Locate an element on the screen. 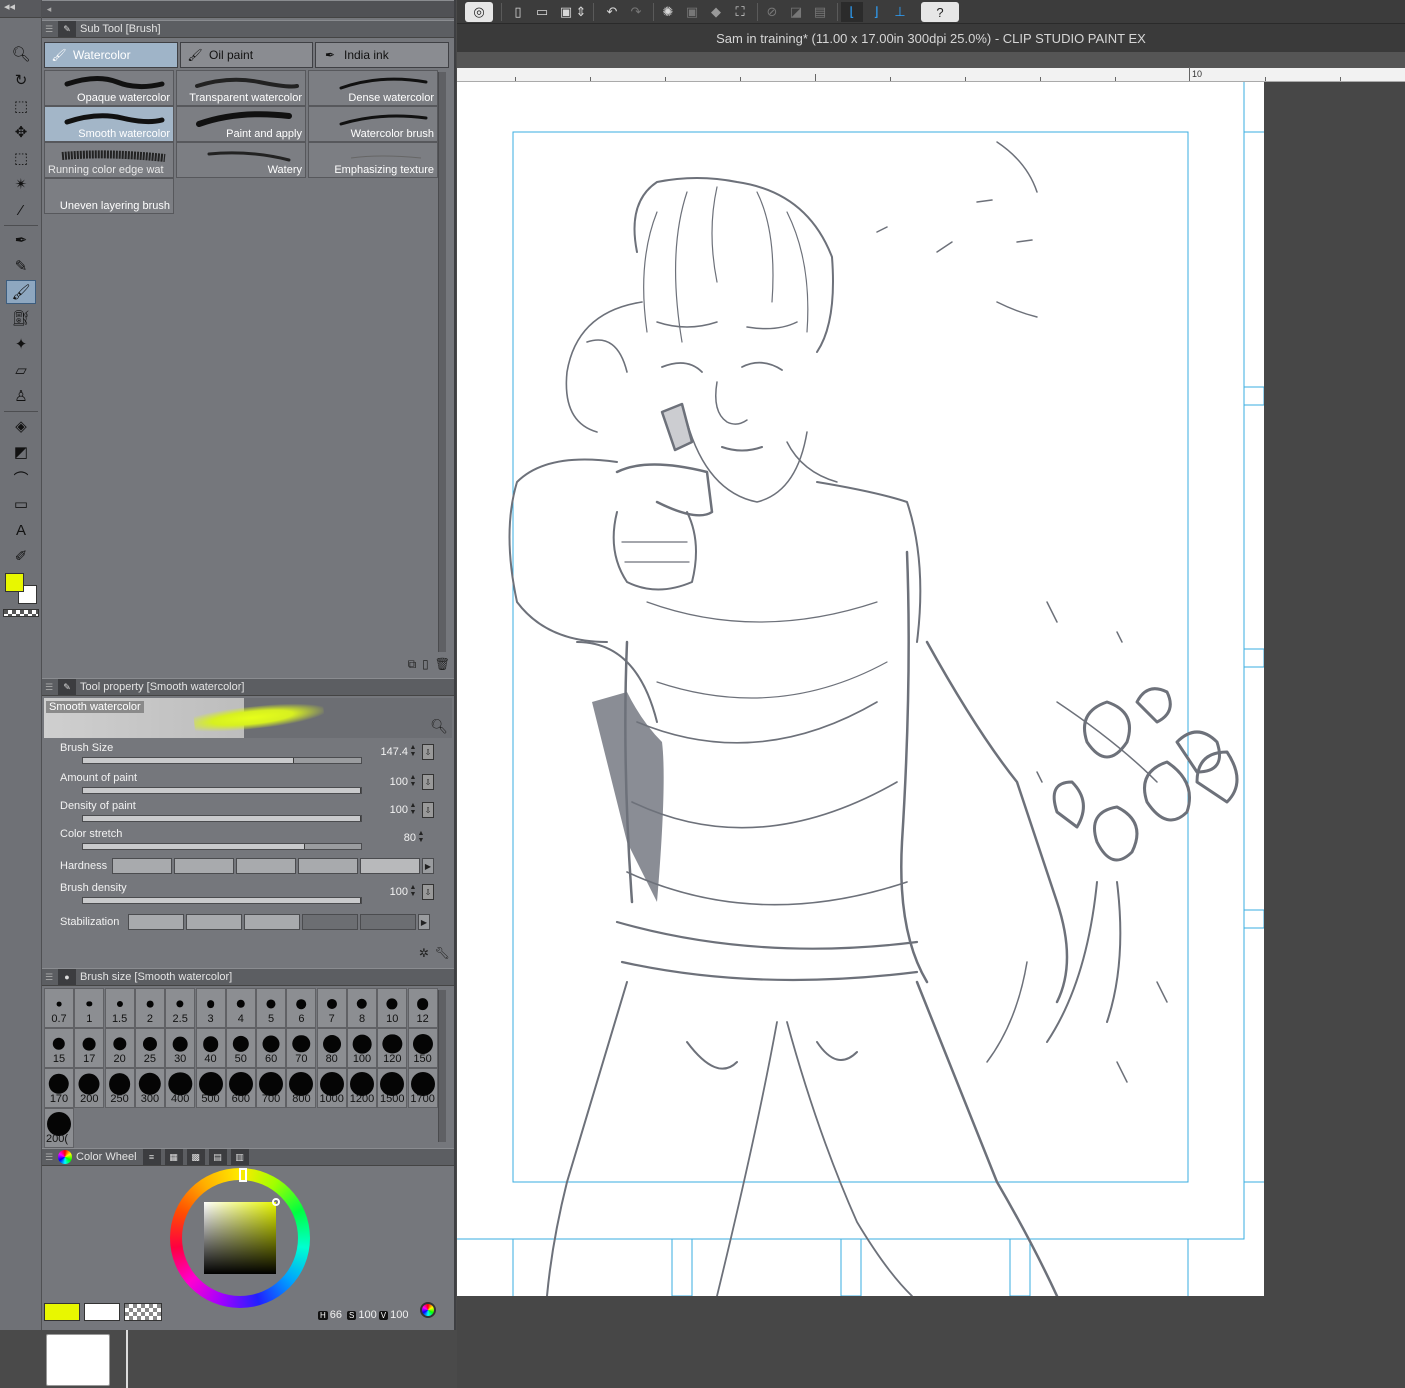 The image size is (1405, 1388). density-of-paint-slider is located at coordinates (222, 818).